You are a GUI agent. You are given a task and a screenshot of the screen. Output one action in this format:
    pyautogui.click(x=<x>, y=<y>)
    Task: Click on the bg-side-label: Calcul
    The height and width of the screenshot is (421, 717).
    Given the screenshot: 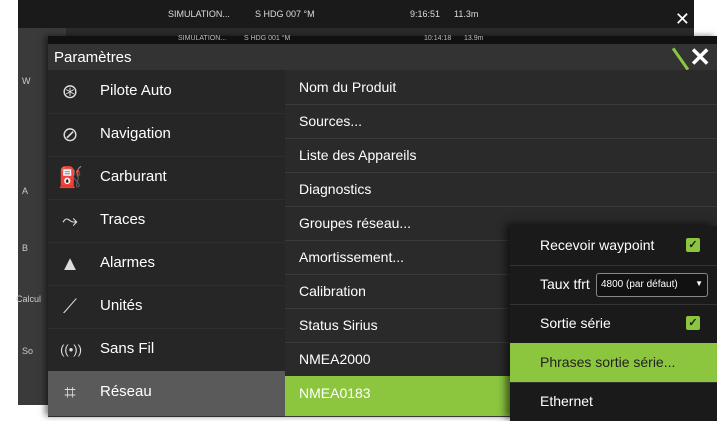 What is the action you would take?
    pyautogui.click(x=29, y=299)
    